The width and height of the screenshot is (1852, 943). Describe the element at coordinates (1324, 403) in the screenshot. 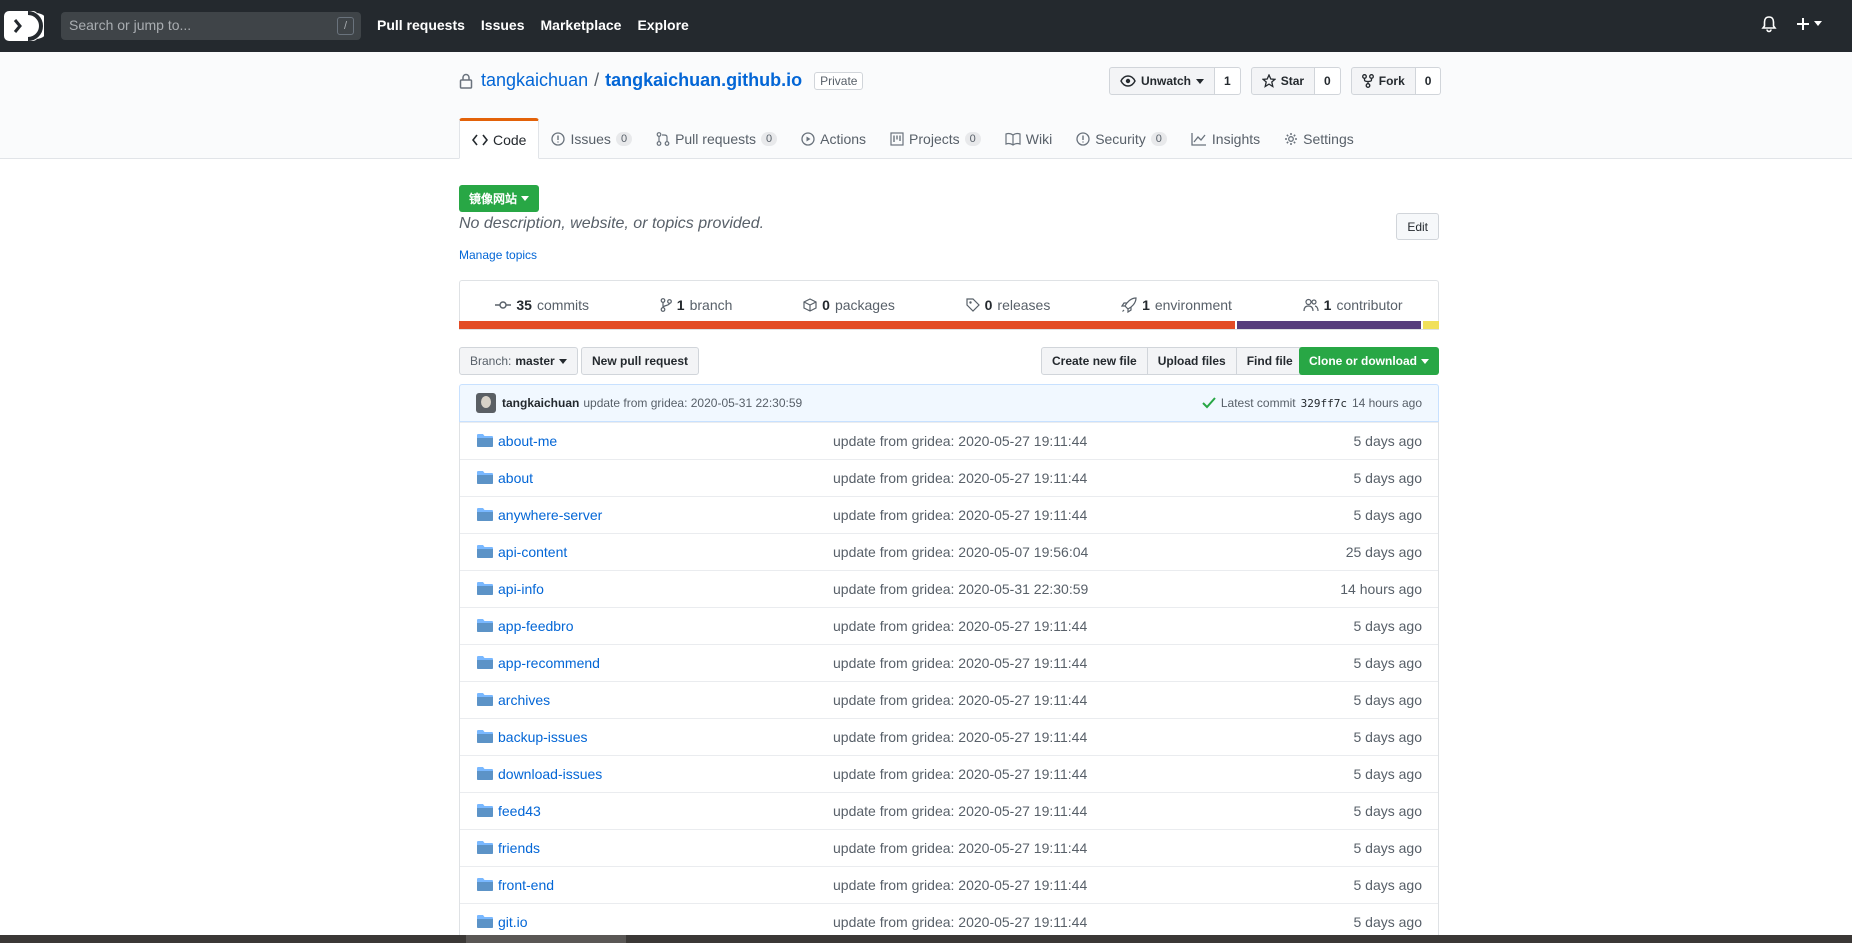

I see `commit-sha-link: 329ff7c` at that location.